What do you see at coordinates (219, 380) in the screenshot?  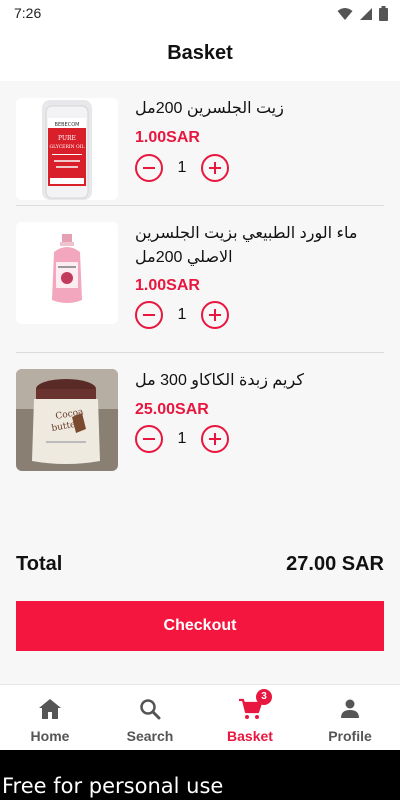 I see `item-name: كريم زبدة الكاكاو 300 مل` at bounding box center [219, 380].